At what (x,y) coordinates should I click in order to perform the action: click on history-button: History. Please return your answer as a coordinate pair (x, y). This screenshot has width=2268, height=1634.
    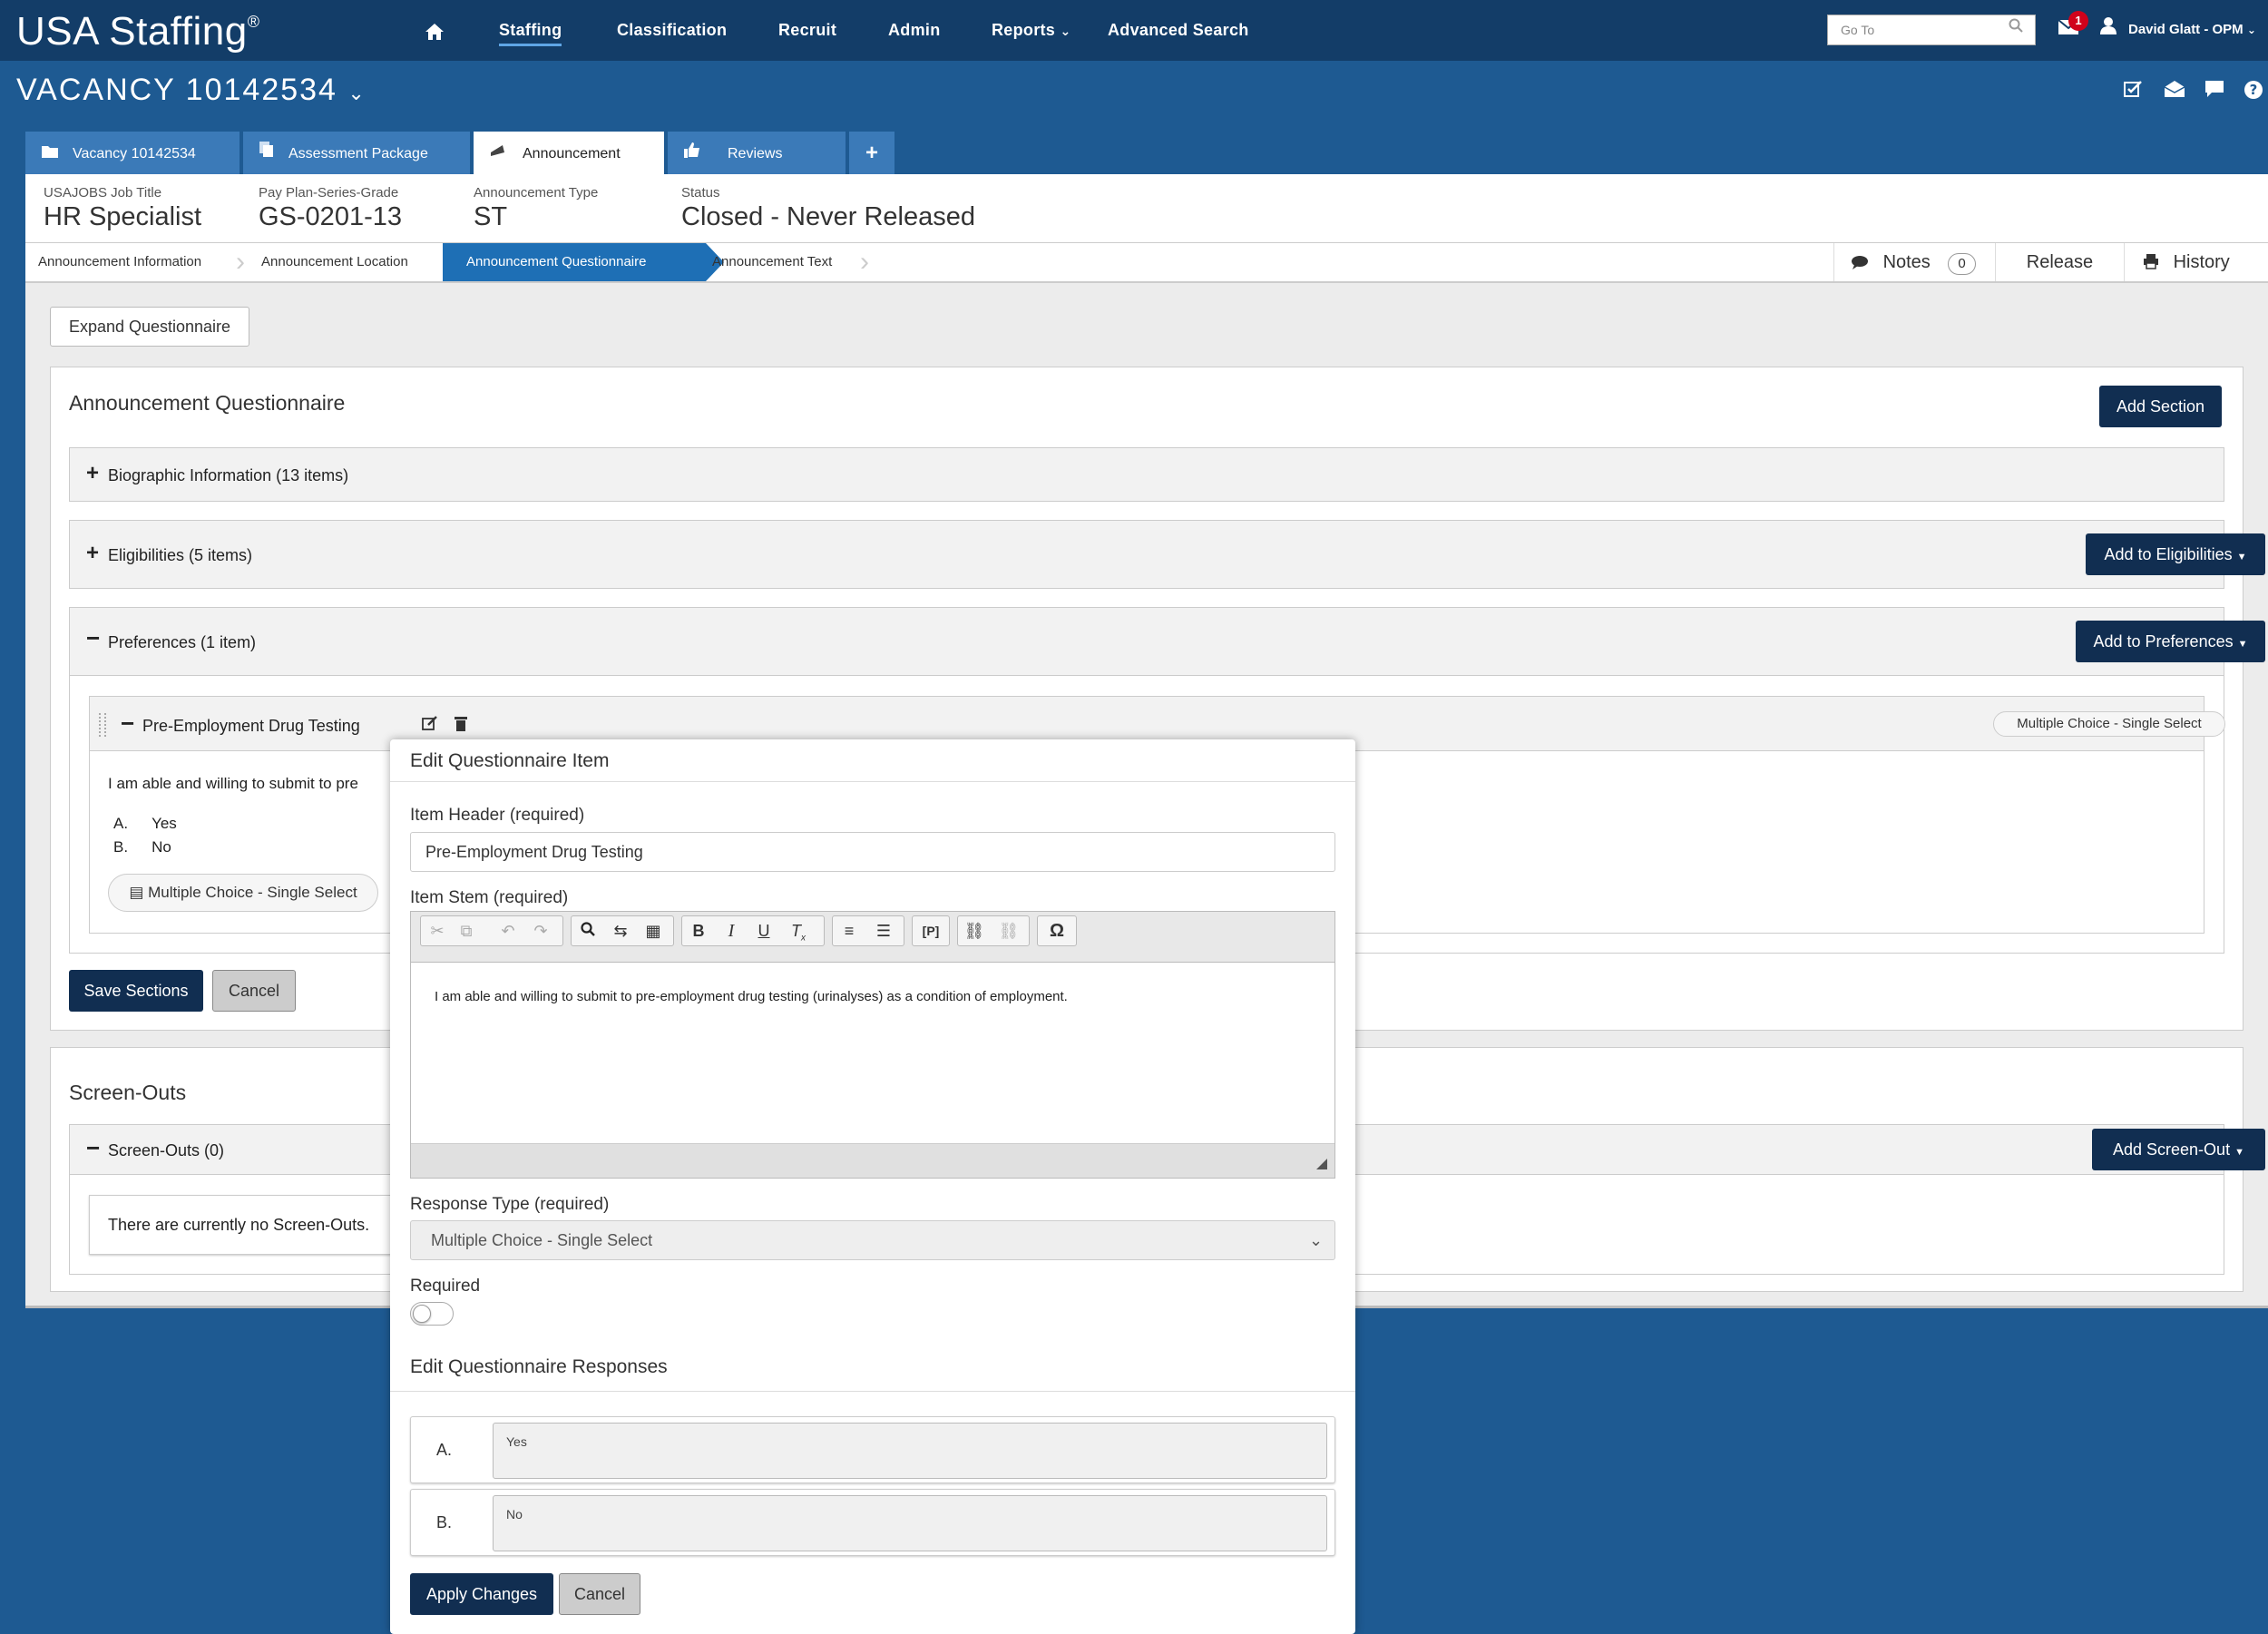
    Looking at the image, I should click on (2196, 262).